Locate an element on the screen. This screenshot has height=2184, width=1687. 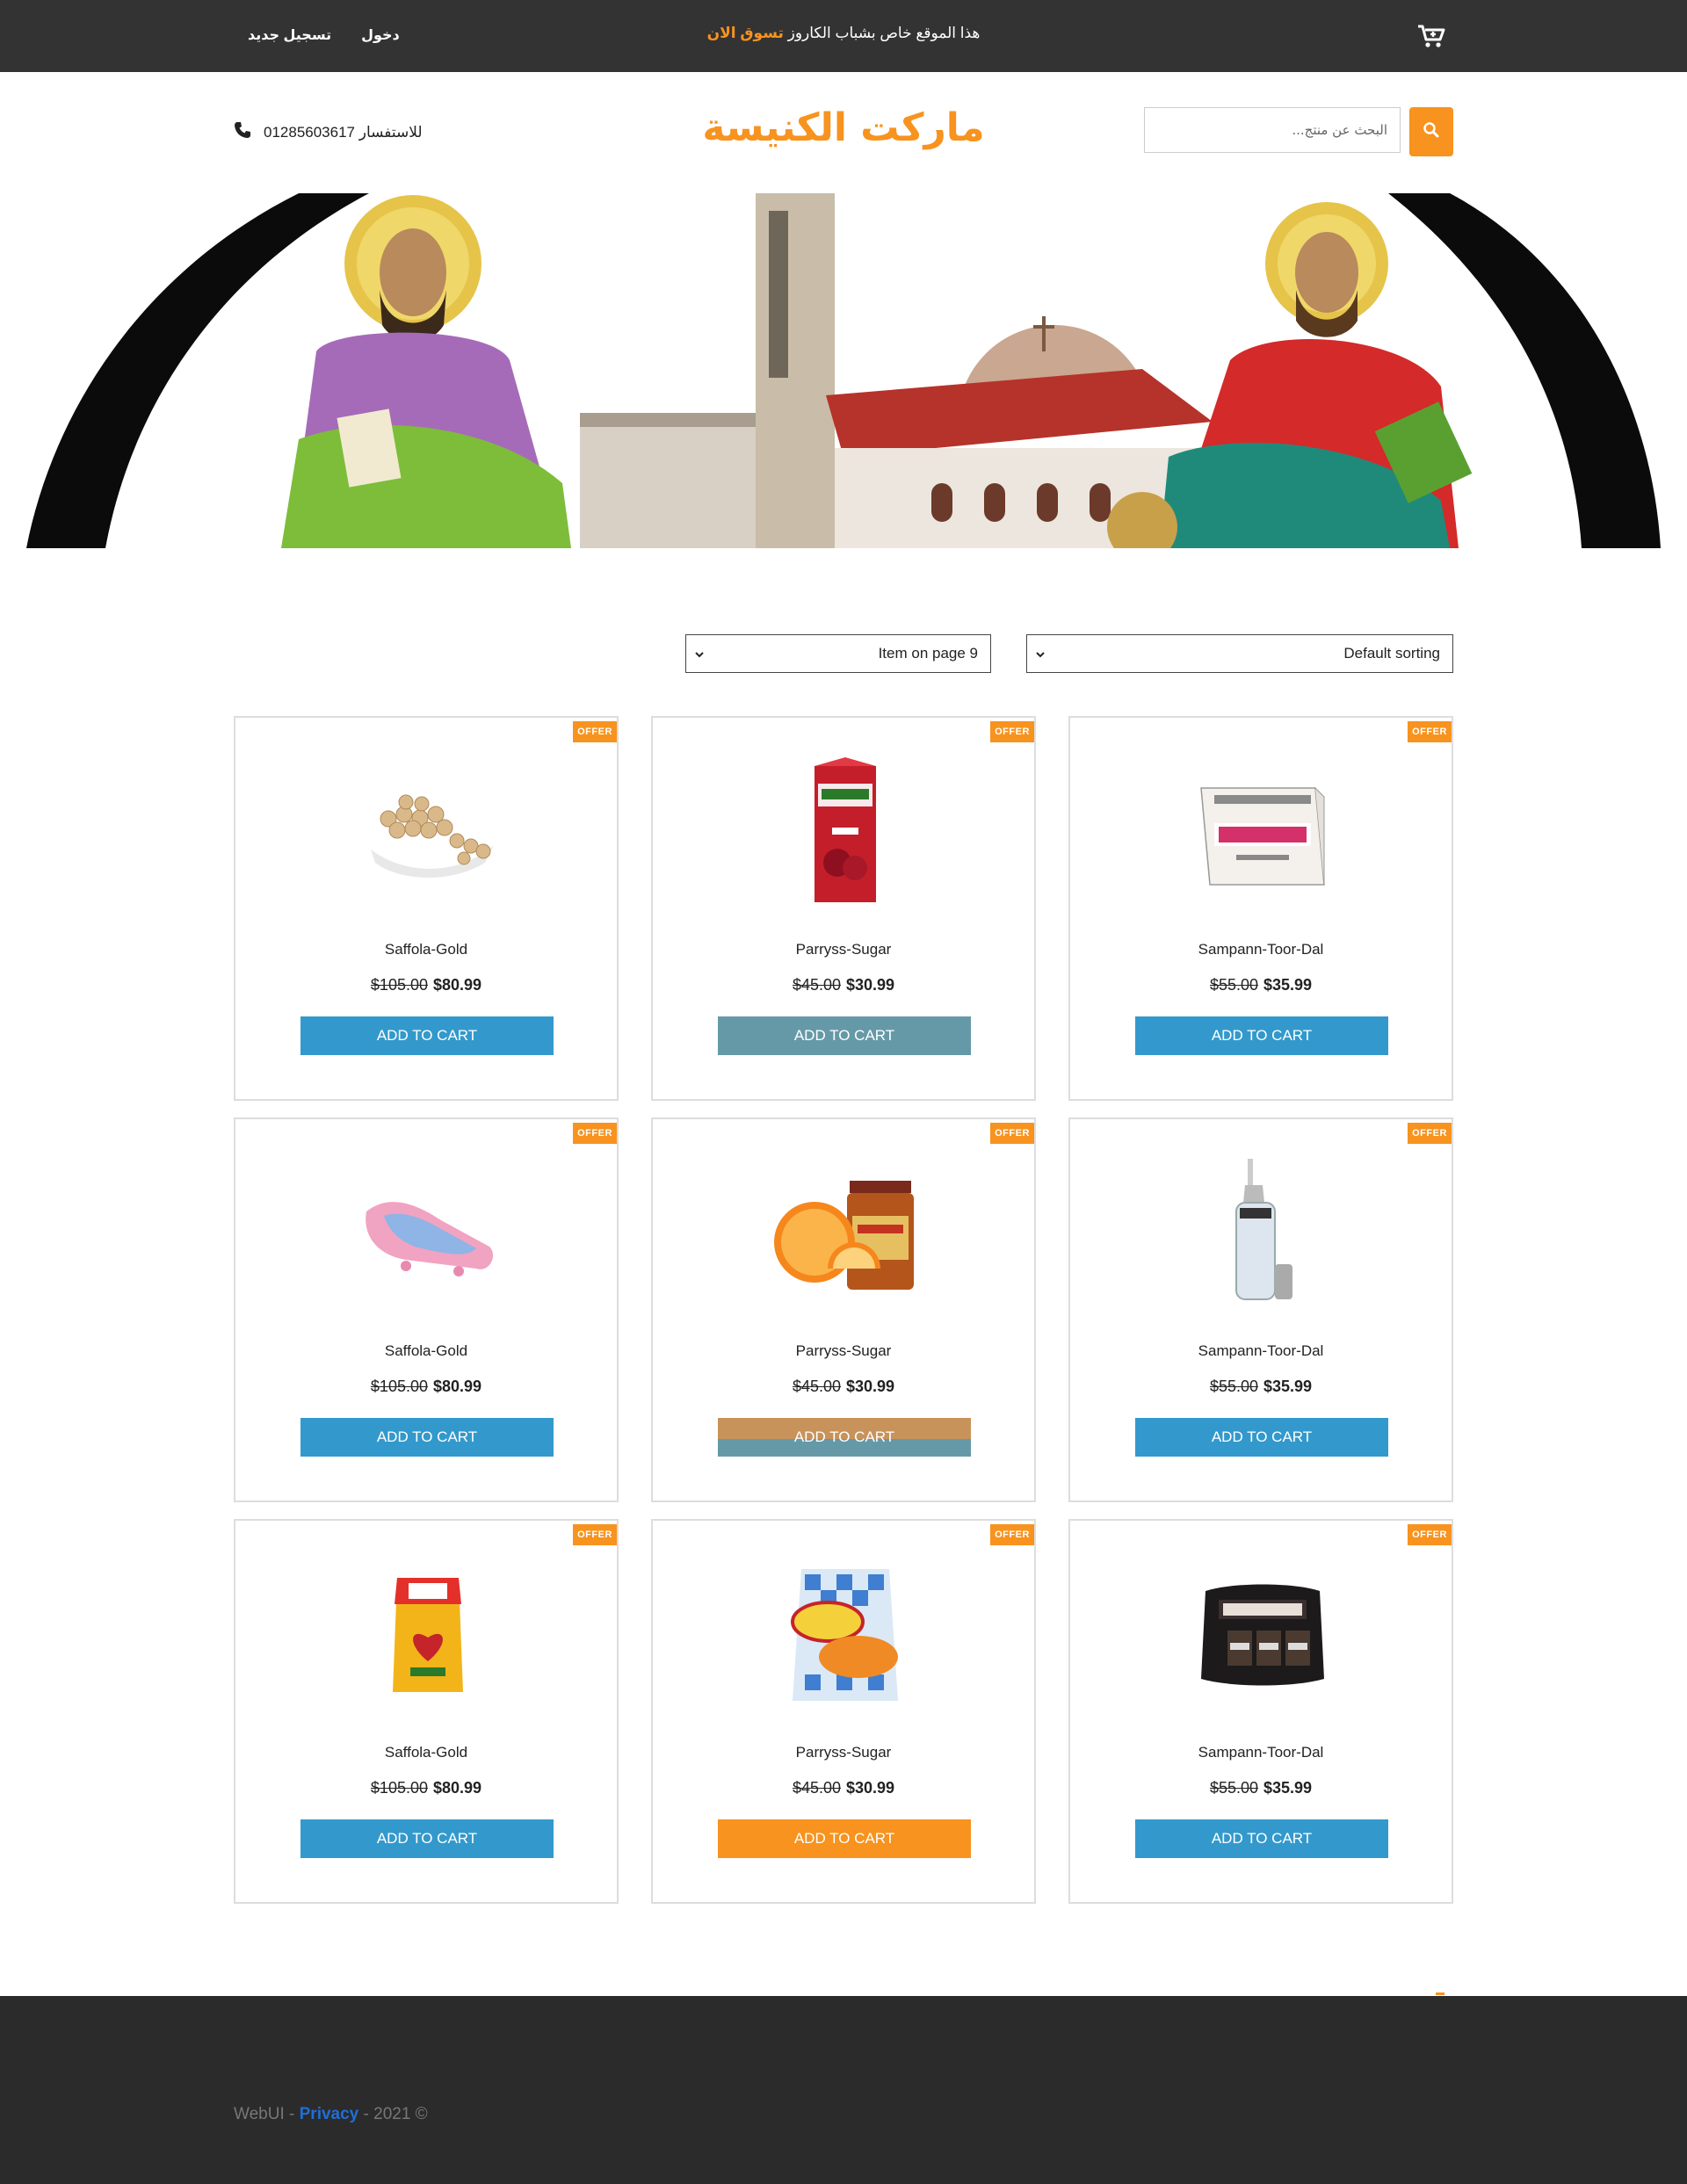
accent-dash is located at coordinates (1440, 1993).